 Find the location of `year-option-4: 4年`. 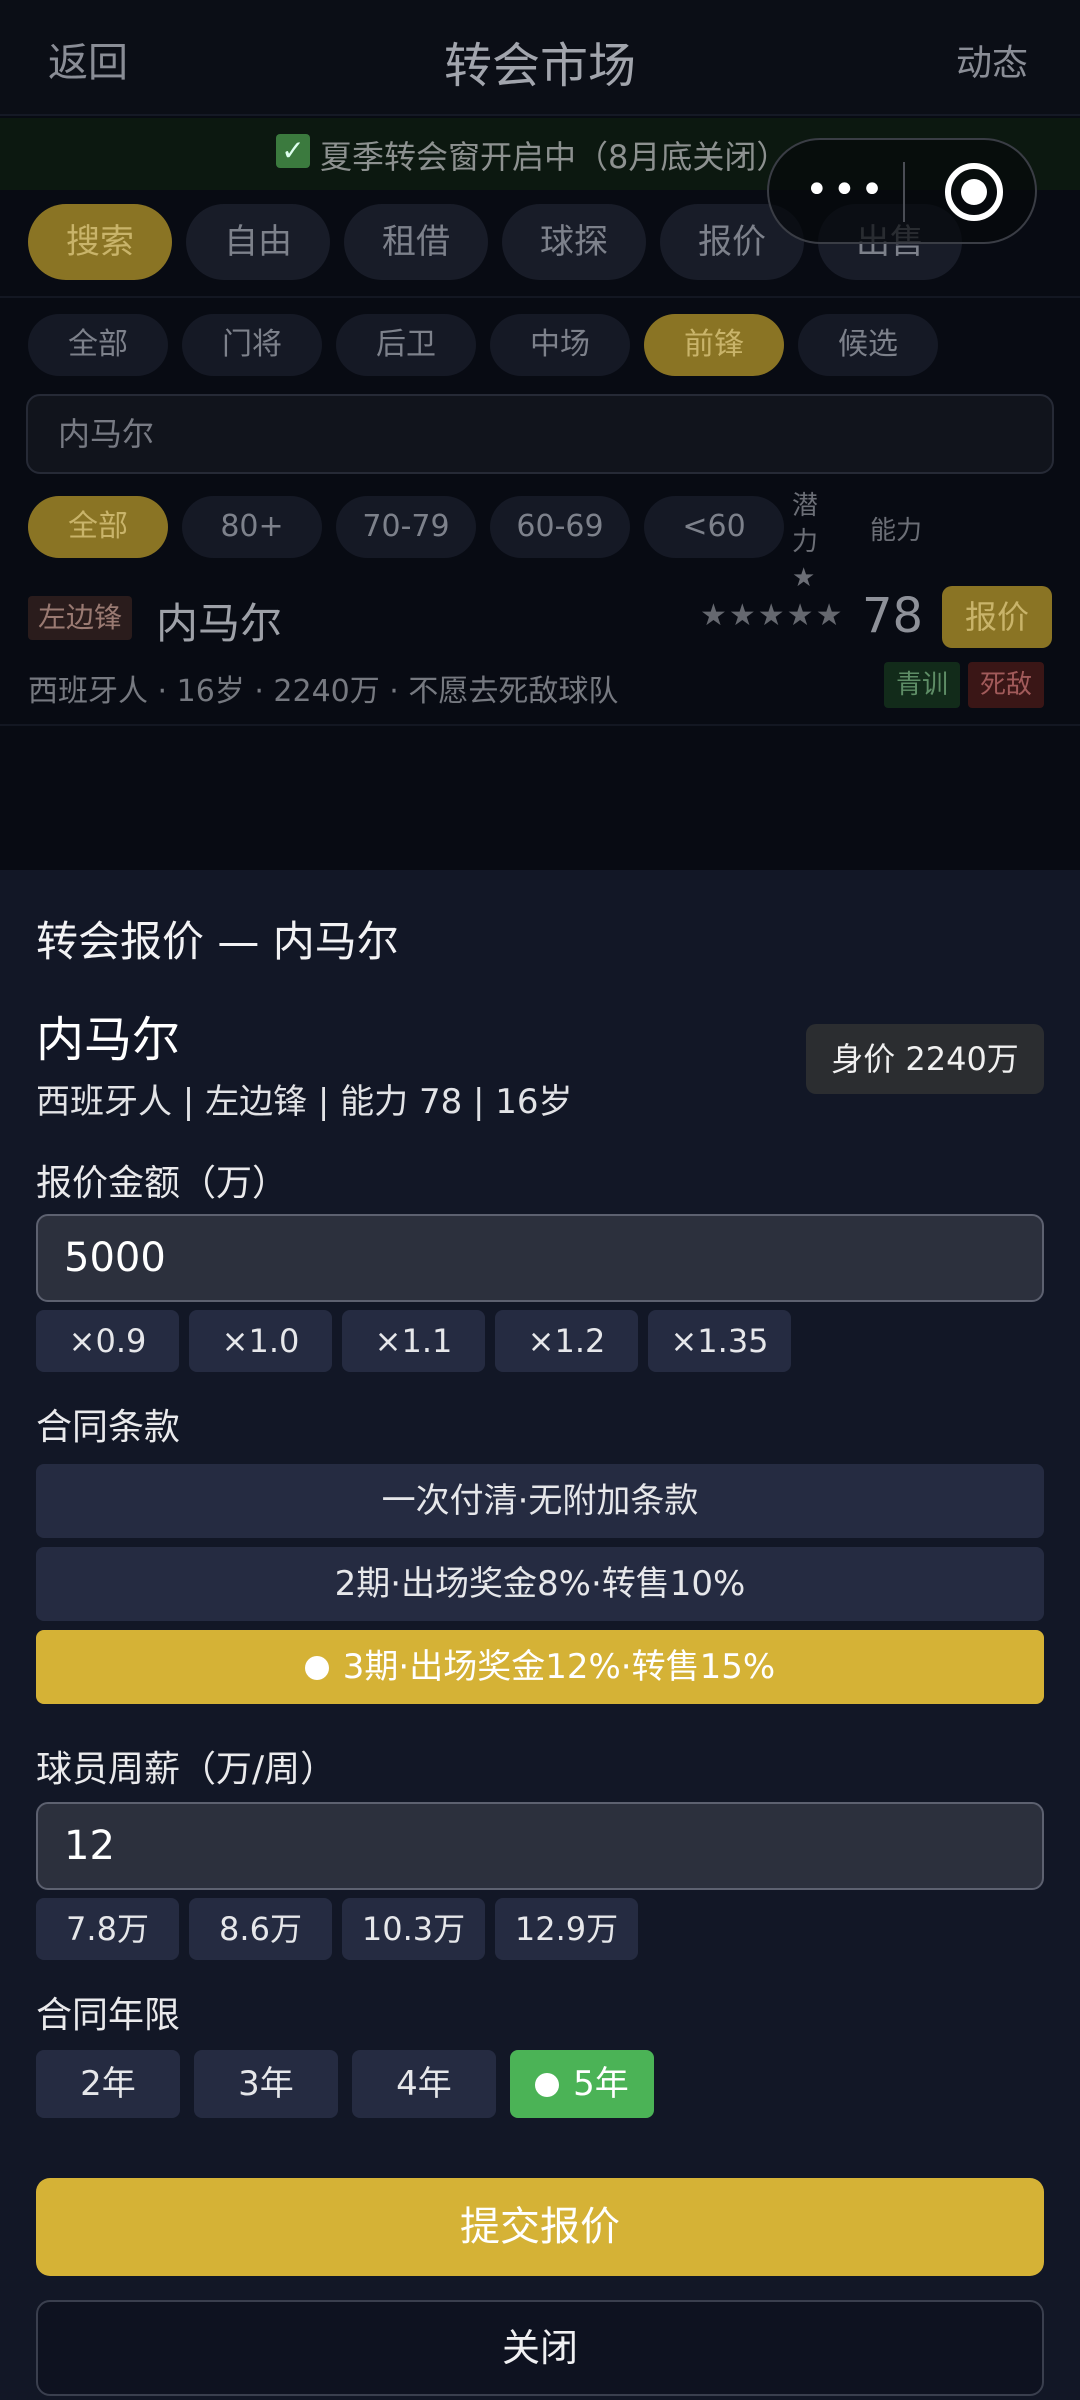

year-option-4: 4年 is located at coordinates (424, 2084).